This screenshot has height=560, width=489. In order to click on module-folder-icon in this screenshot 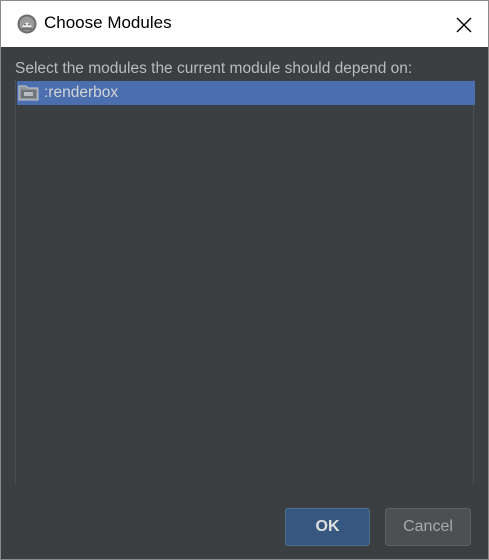, I will do `click(29, 93)`.